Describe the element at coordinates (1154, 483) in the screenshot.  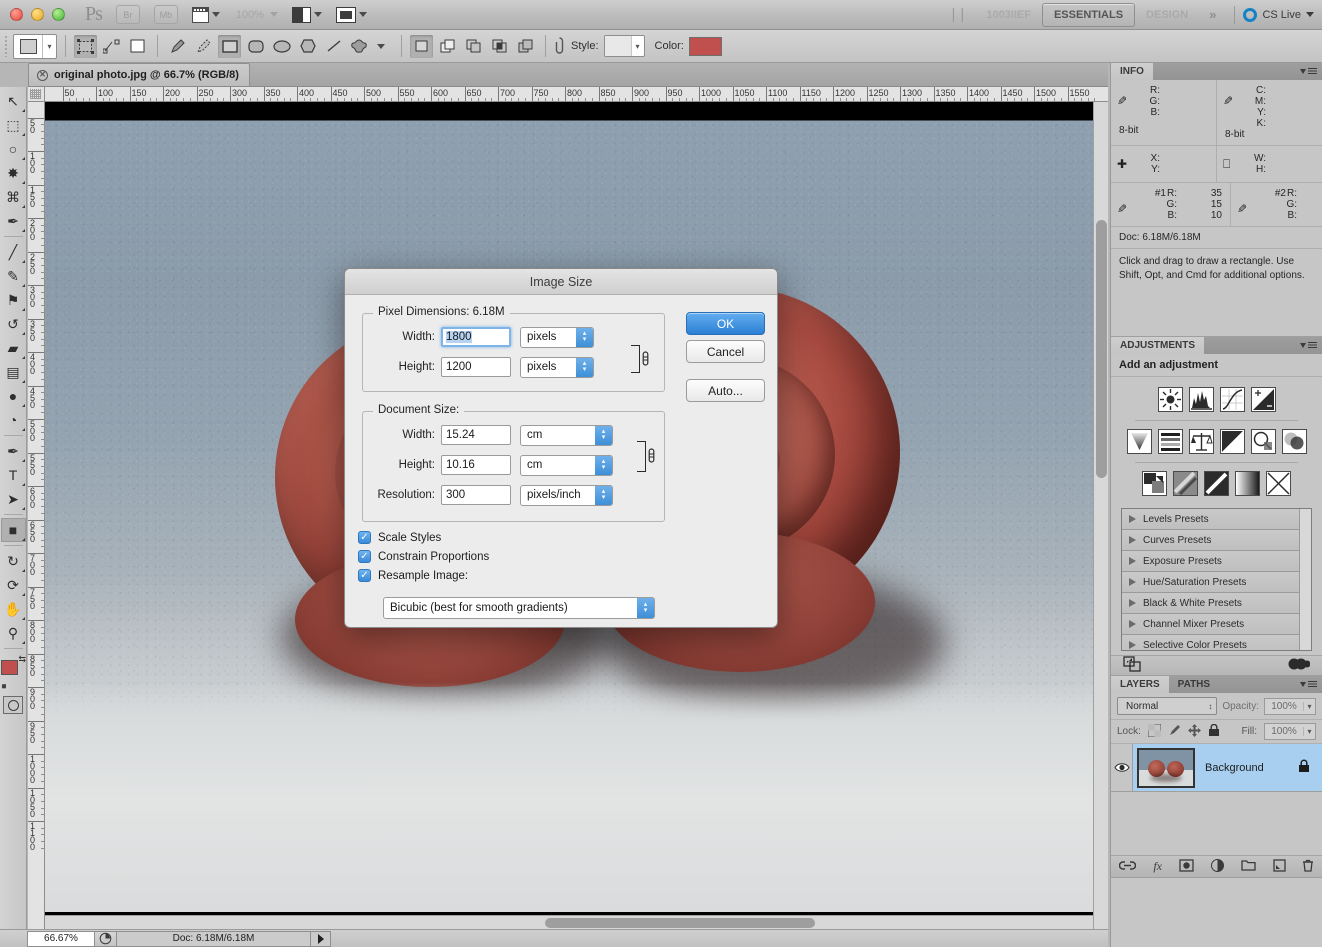
I see `invert-icon` at that location.